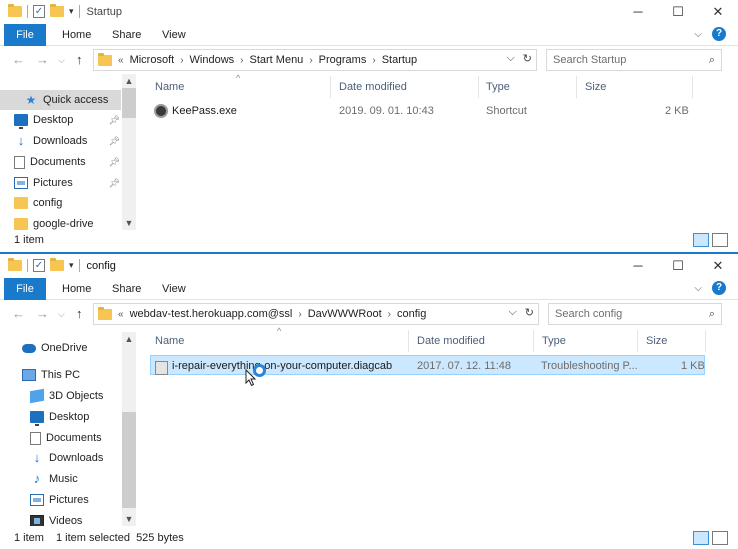 This screenshot has width=738, height=549. I want to click on breadcrumb-item: Start Menu, so click(277, 60).